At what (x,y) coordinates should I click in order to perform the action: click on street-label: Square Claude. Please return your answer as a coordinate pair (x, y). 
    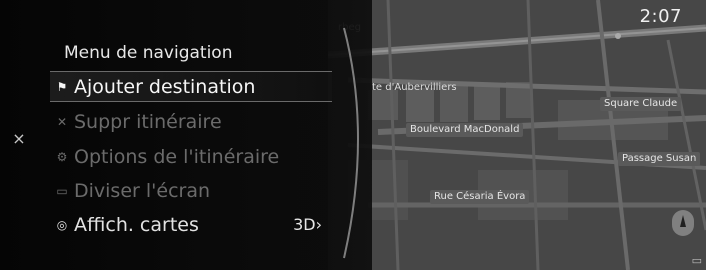
    Looking at the image, I should click on (641, 104).